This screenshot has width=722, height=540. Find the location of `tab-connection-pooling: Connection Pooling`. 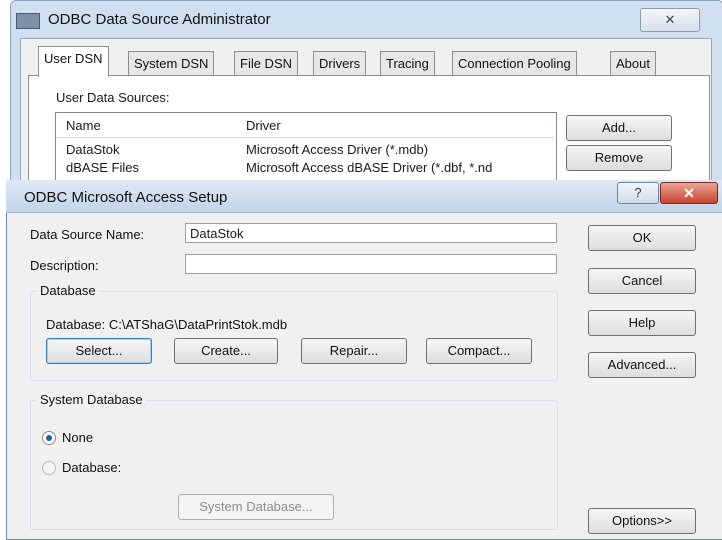

tab-connection-pooling: Connection Pooling is located at coordinates (514, 63).